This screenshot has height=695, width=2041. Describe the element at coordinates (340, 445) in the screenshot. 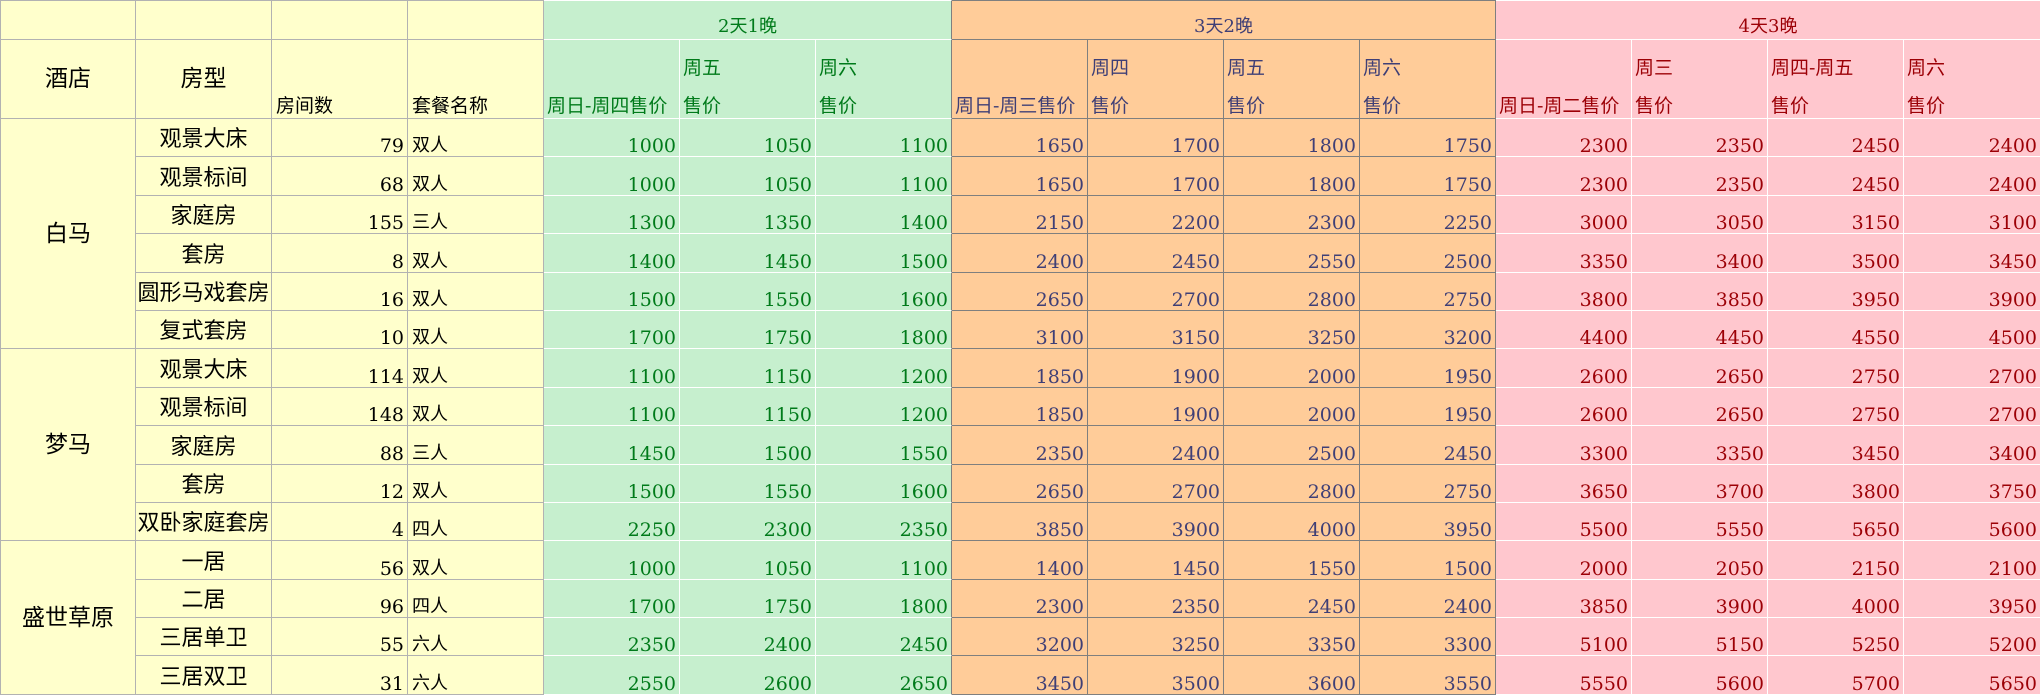

I see `room-count-cell: 88` at that location.